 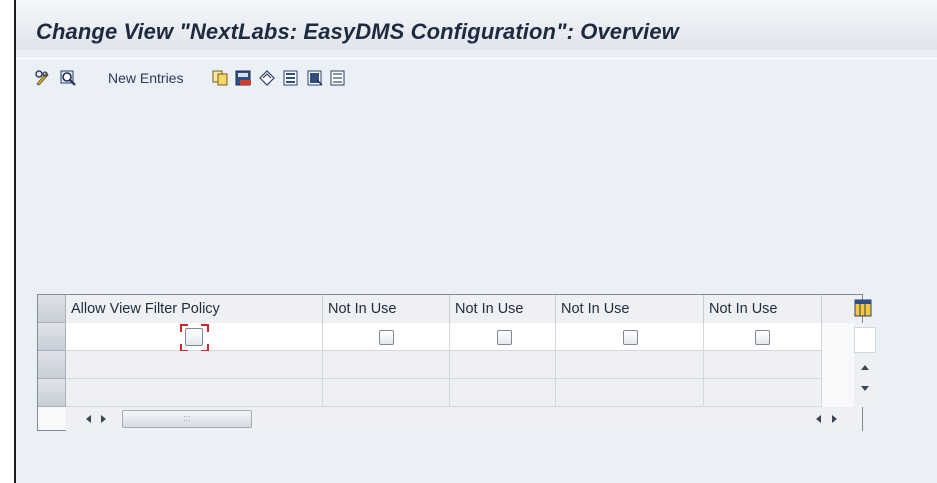 What do you see at coordinates (838, 365) in the screenshot?
I see `table-filler` at bounding box center [838, 365].